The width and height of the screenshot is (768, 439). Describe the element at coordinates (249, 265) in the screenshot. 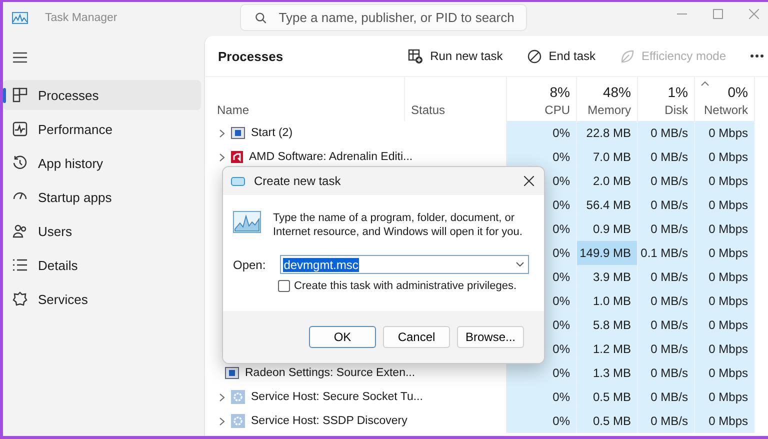

I see `field-label: Open:` at that location.